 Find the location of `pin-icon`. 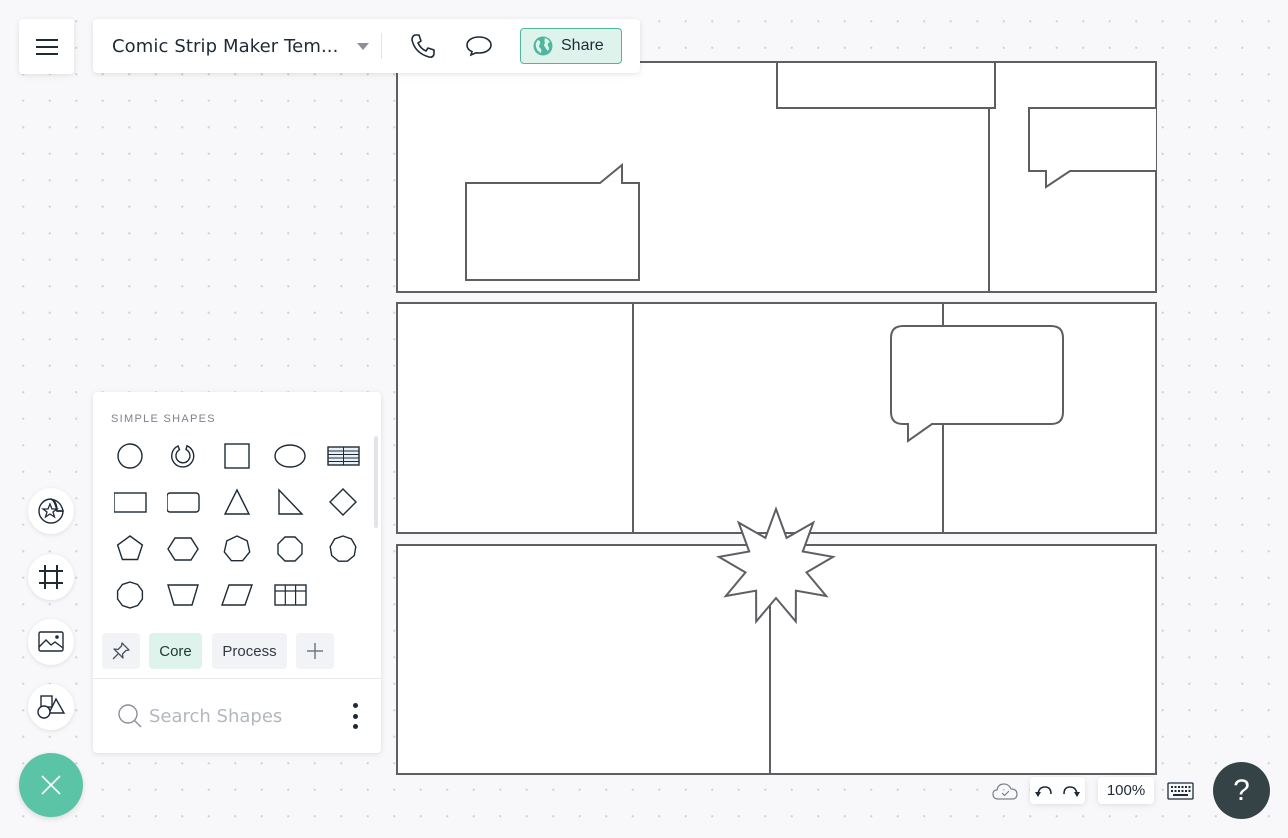

pin-icon is located at coordinates (121, 651).